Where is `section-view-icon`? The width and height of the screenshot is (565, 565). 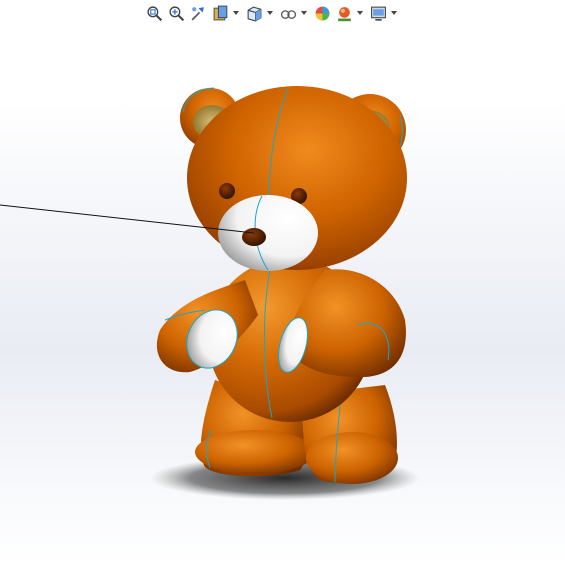
section-view-icon is located at coordinates (220, 13).